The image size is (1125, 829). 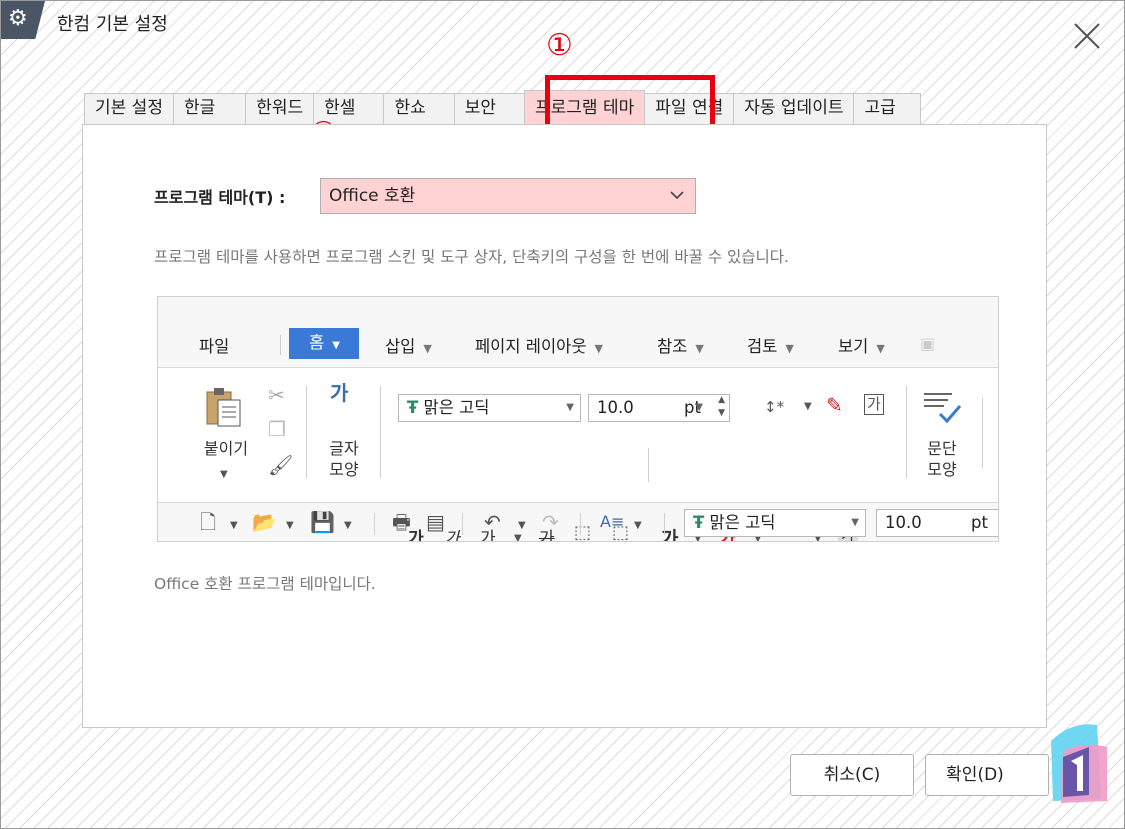 I want to click on toolbar-font-name-field: Ŧ 맑은 고딕 ▼, so click(x=775, y=523).